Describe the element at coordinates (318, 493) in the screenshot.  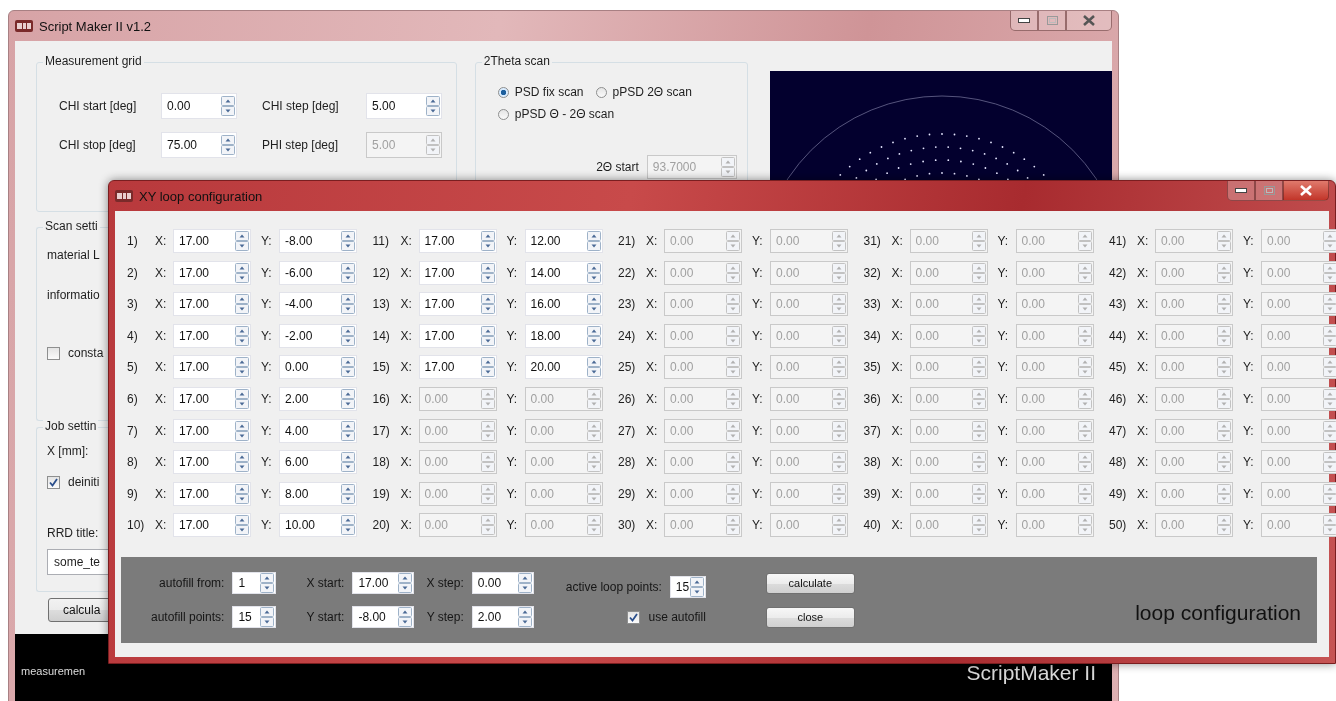
I see `number-field: 8.00` at that location.